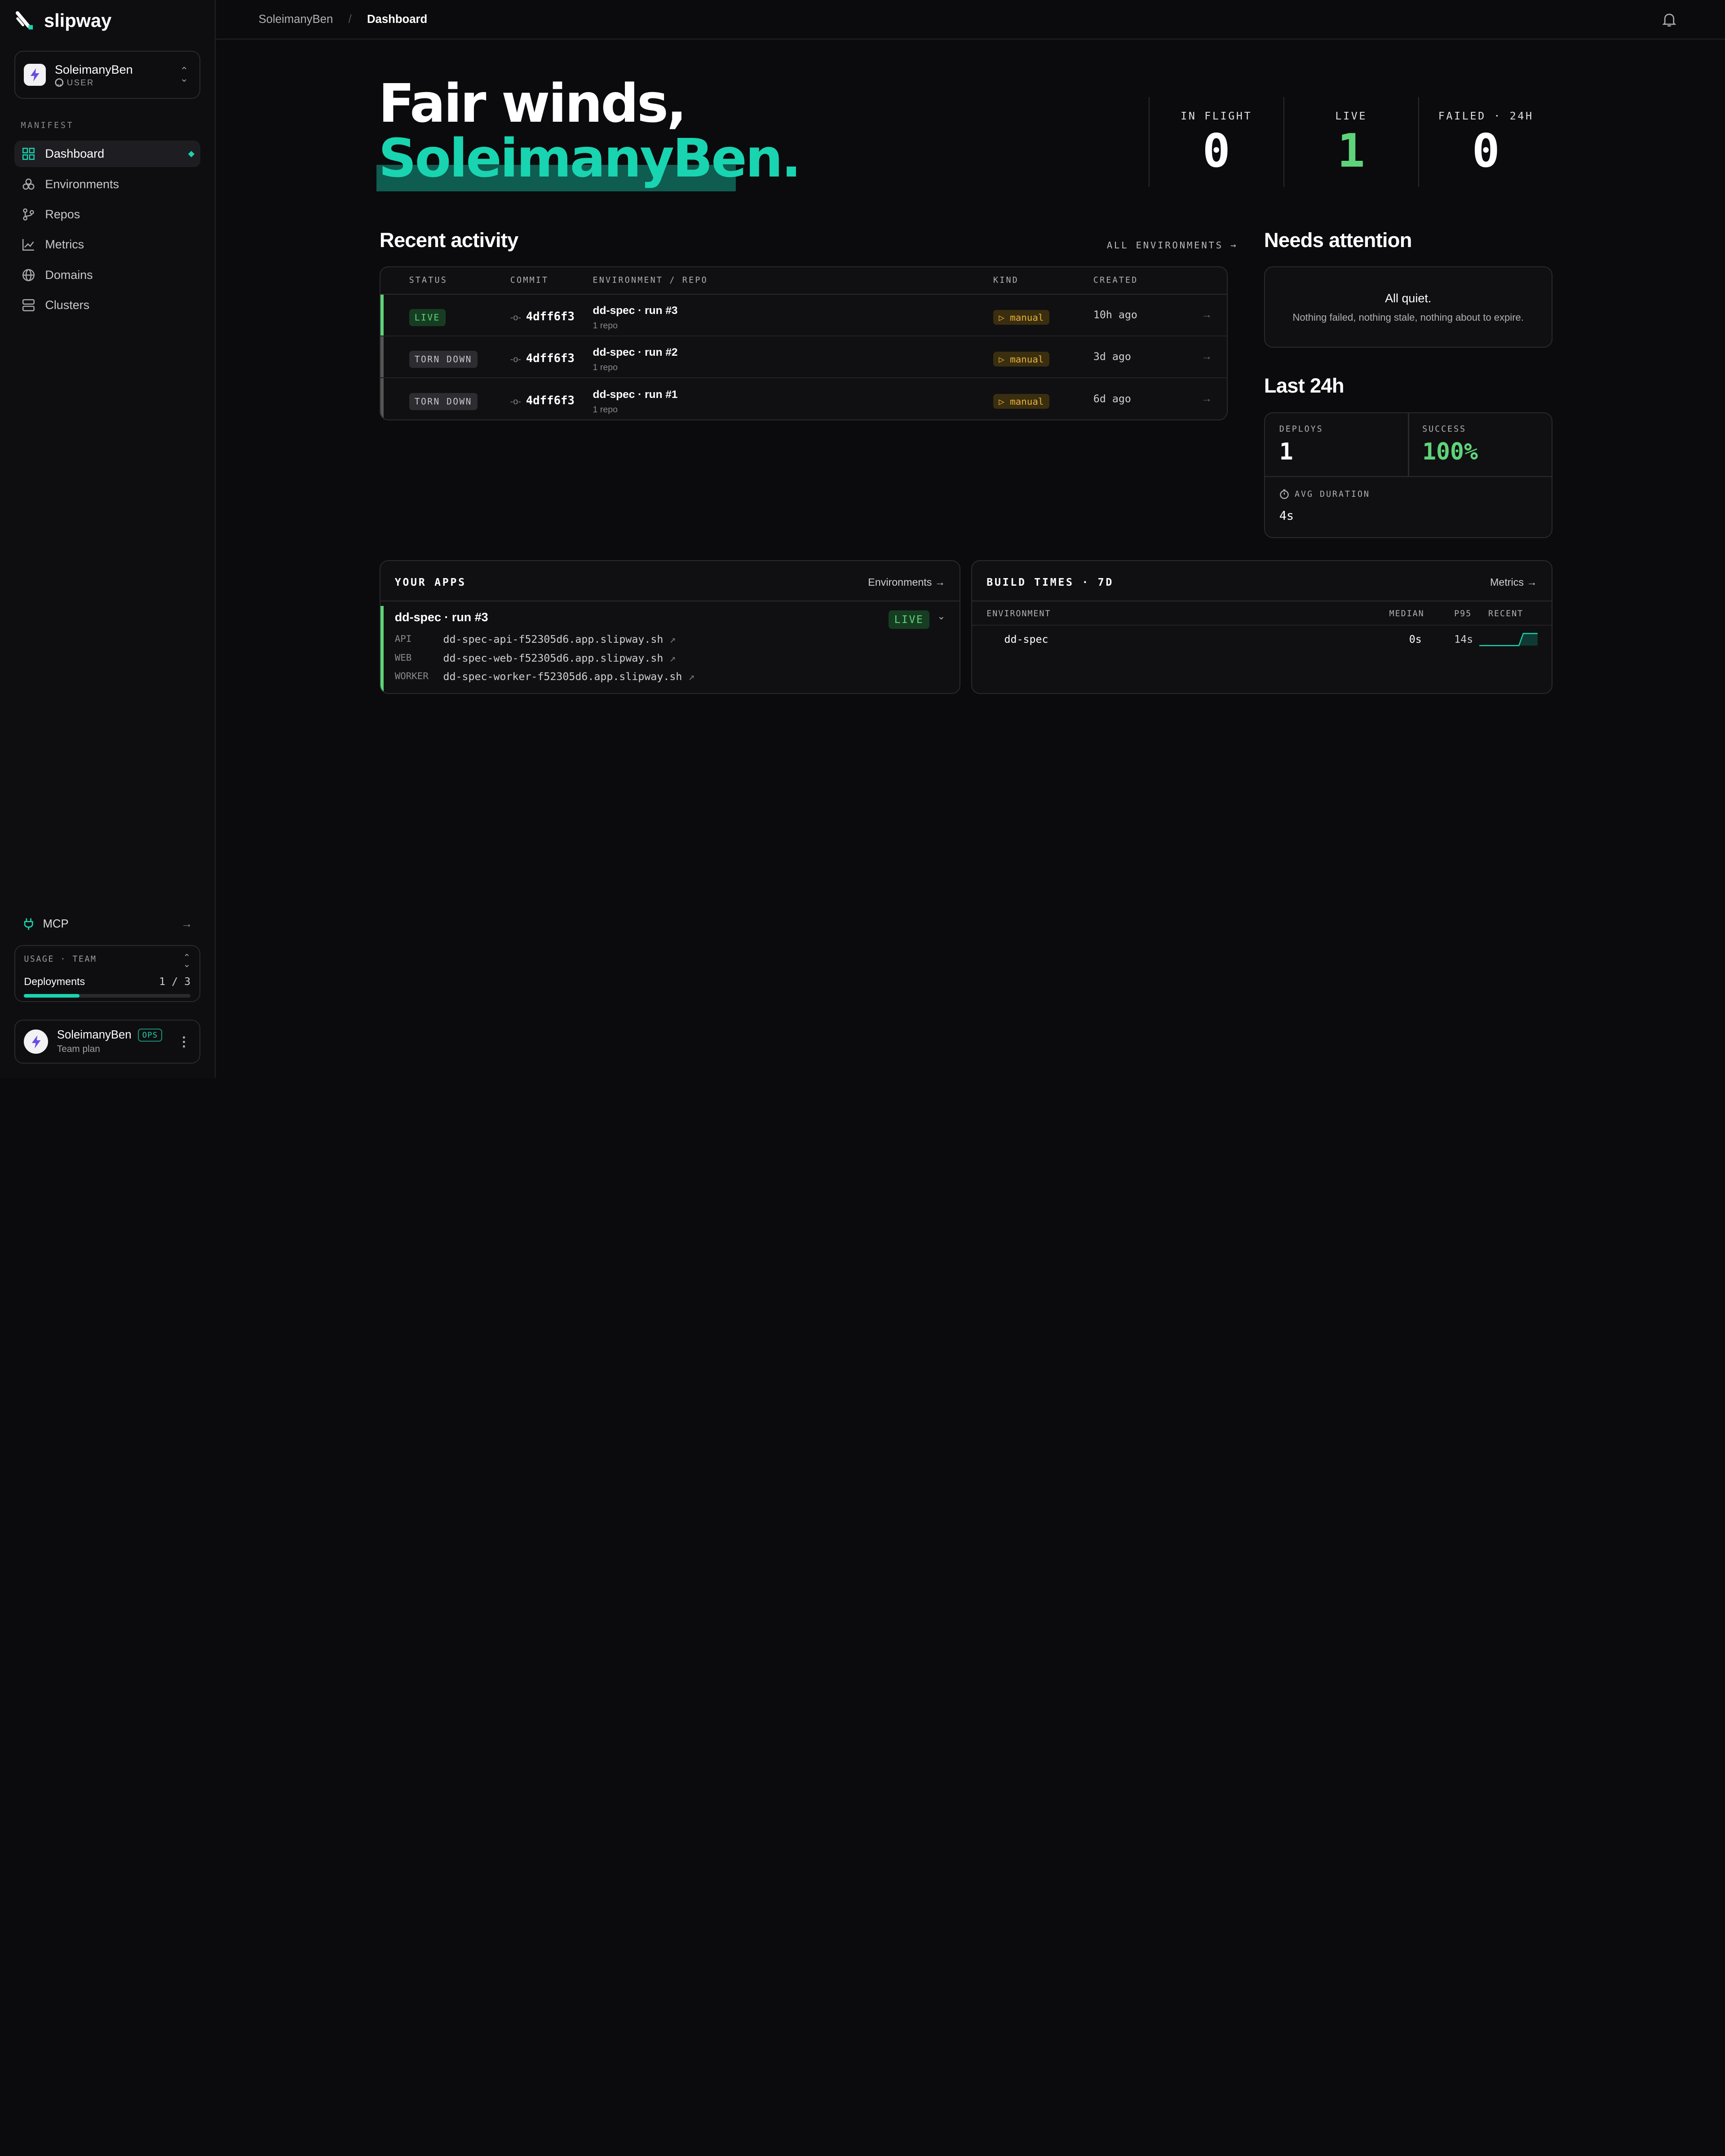  Describe the element at coordinates (529, 280) in the screenshot. I see `col-commit: COMMIT` at that location.